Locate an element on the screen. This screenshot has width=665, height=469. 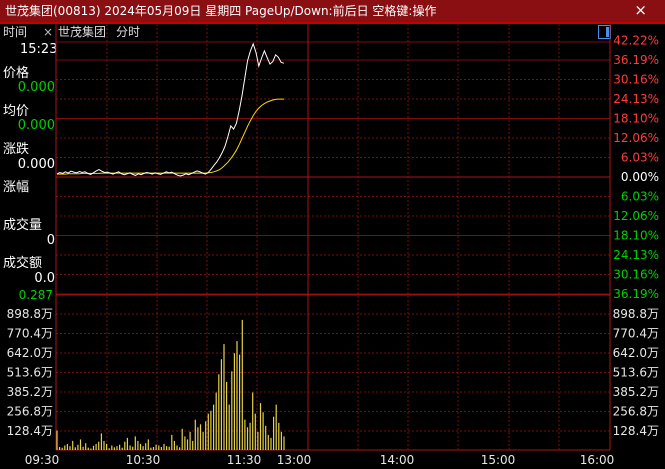
price-line is located at coordinates (170, 109).